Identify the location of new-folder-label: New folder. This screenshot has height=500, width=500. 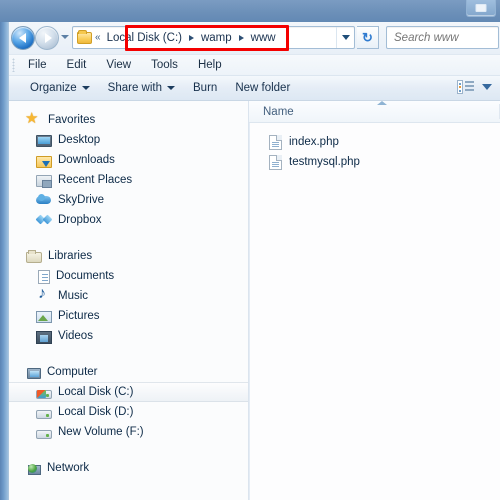
(263, 88).